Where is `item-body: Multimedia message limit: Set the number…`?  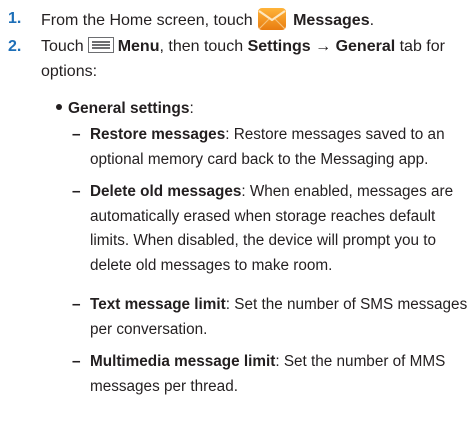 item-body: Multimedia message limit: Set the number… is located at coordinates (268, 374).